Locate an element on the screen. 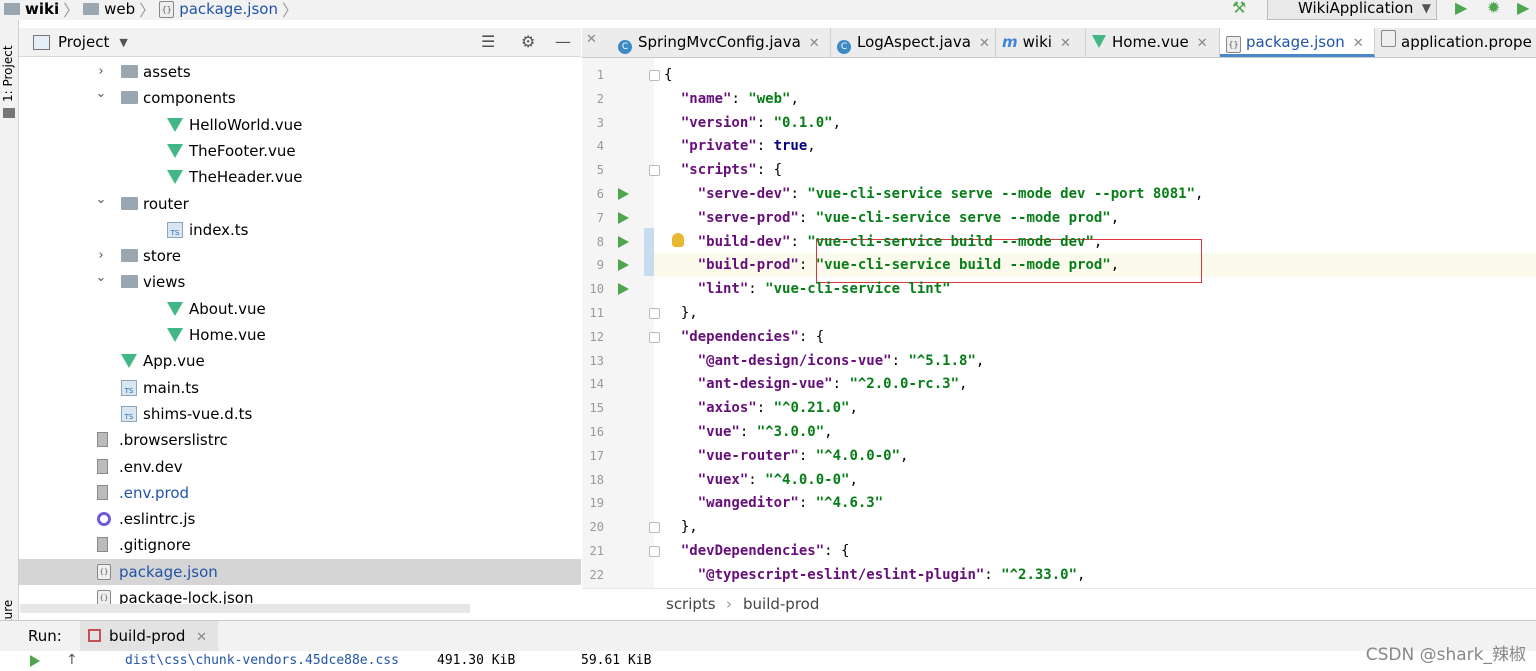 The image size is (1536, 671). debug-icon: ✹ is located at coordinates (1493, 8).